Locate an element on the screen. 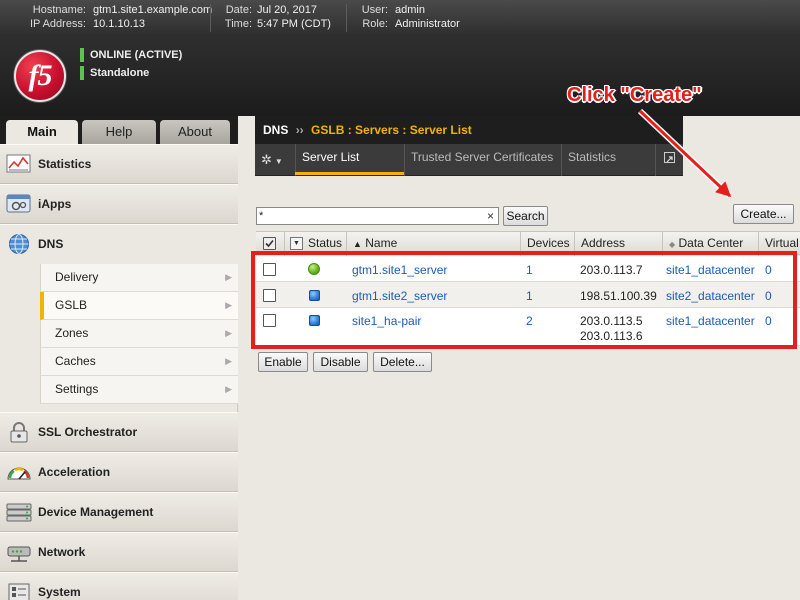 This screenshot has width=800, height=600. status-filter-dropdown: ▼ is located at coordinates (296, 243).